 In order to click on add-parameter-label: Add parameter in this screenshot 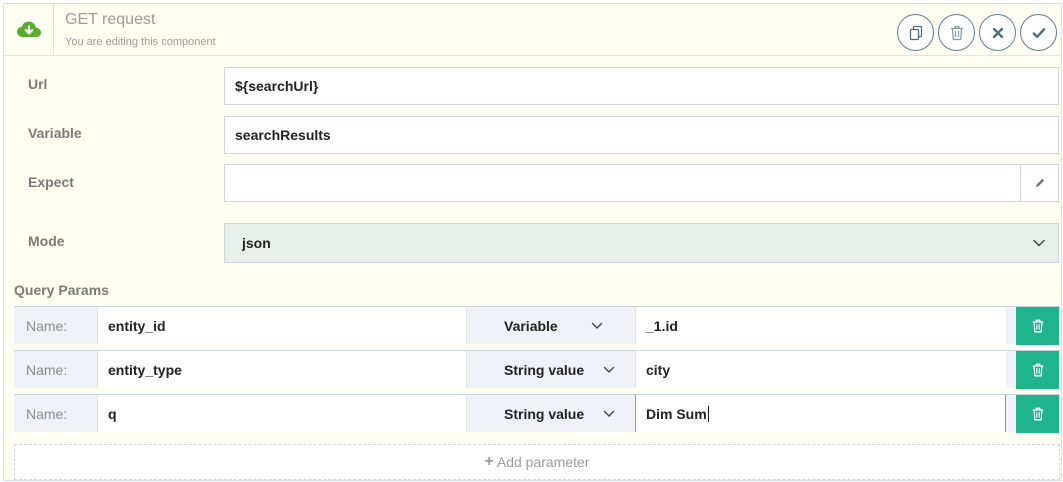, I will do `click(543, 462)`.